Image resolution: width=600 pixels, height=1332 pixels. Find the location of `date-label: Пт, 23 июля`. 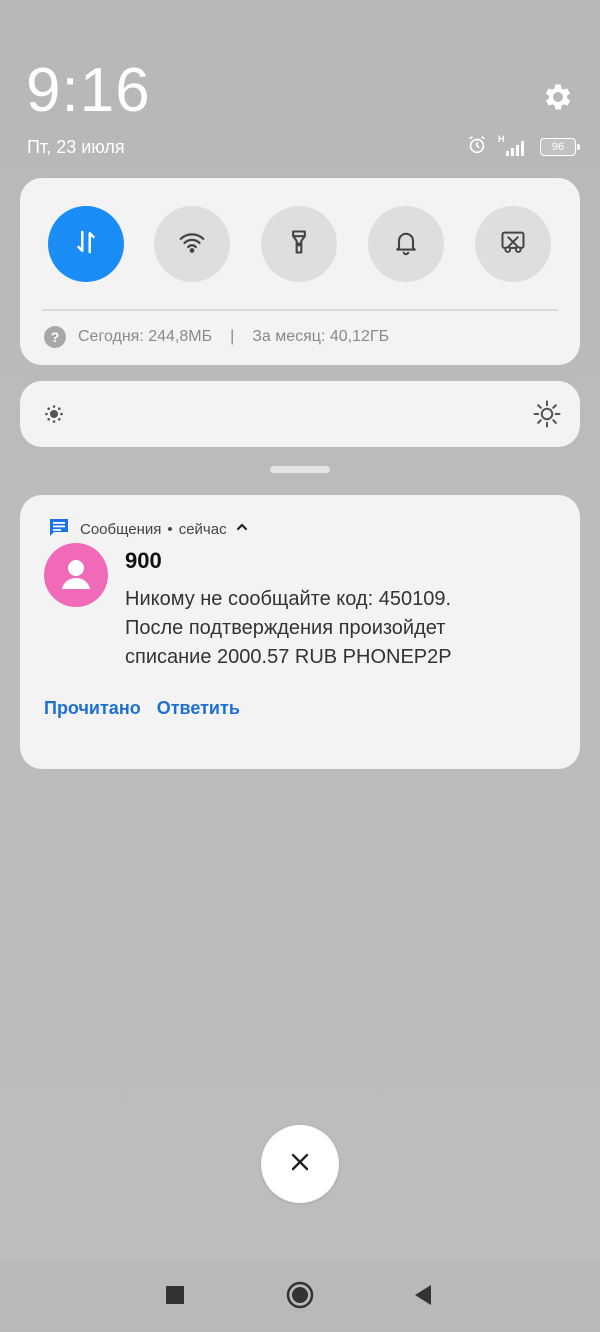

date-label: Пт, 23 июля is located at coordinates (76, 147).